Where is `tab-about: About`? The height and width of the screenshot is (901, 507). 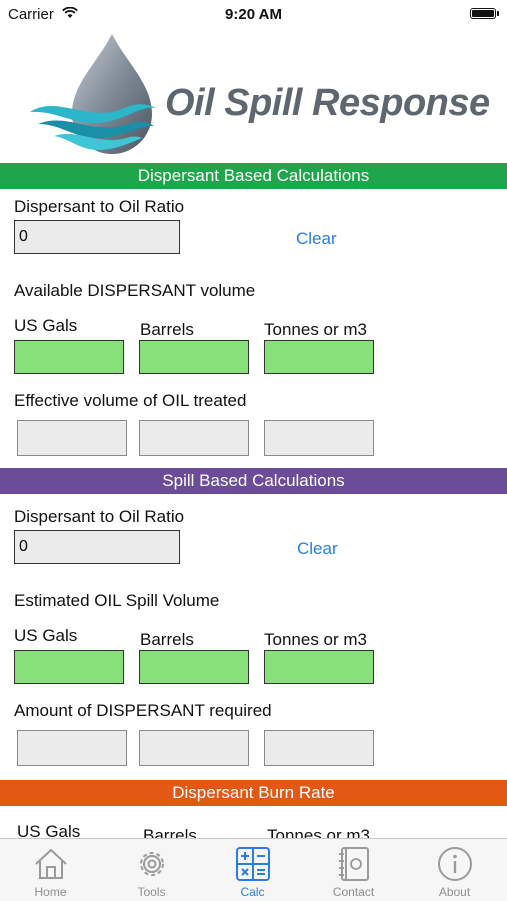 tab-about: About is located at coordinates (454, 870).